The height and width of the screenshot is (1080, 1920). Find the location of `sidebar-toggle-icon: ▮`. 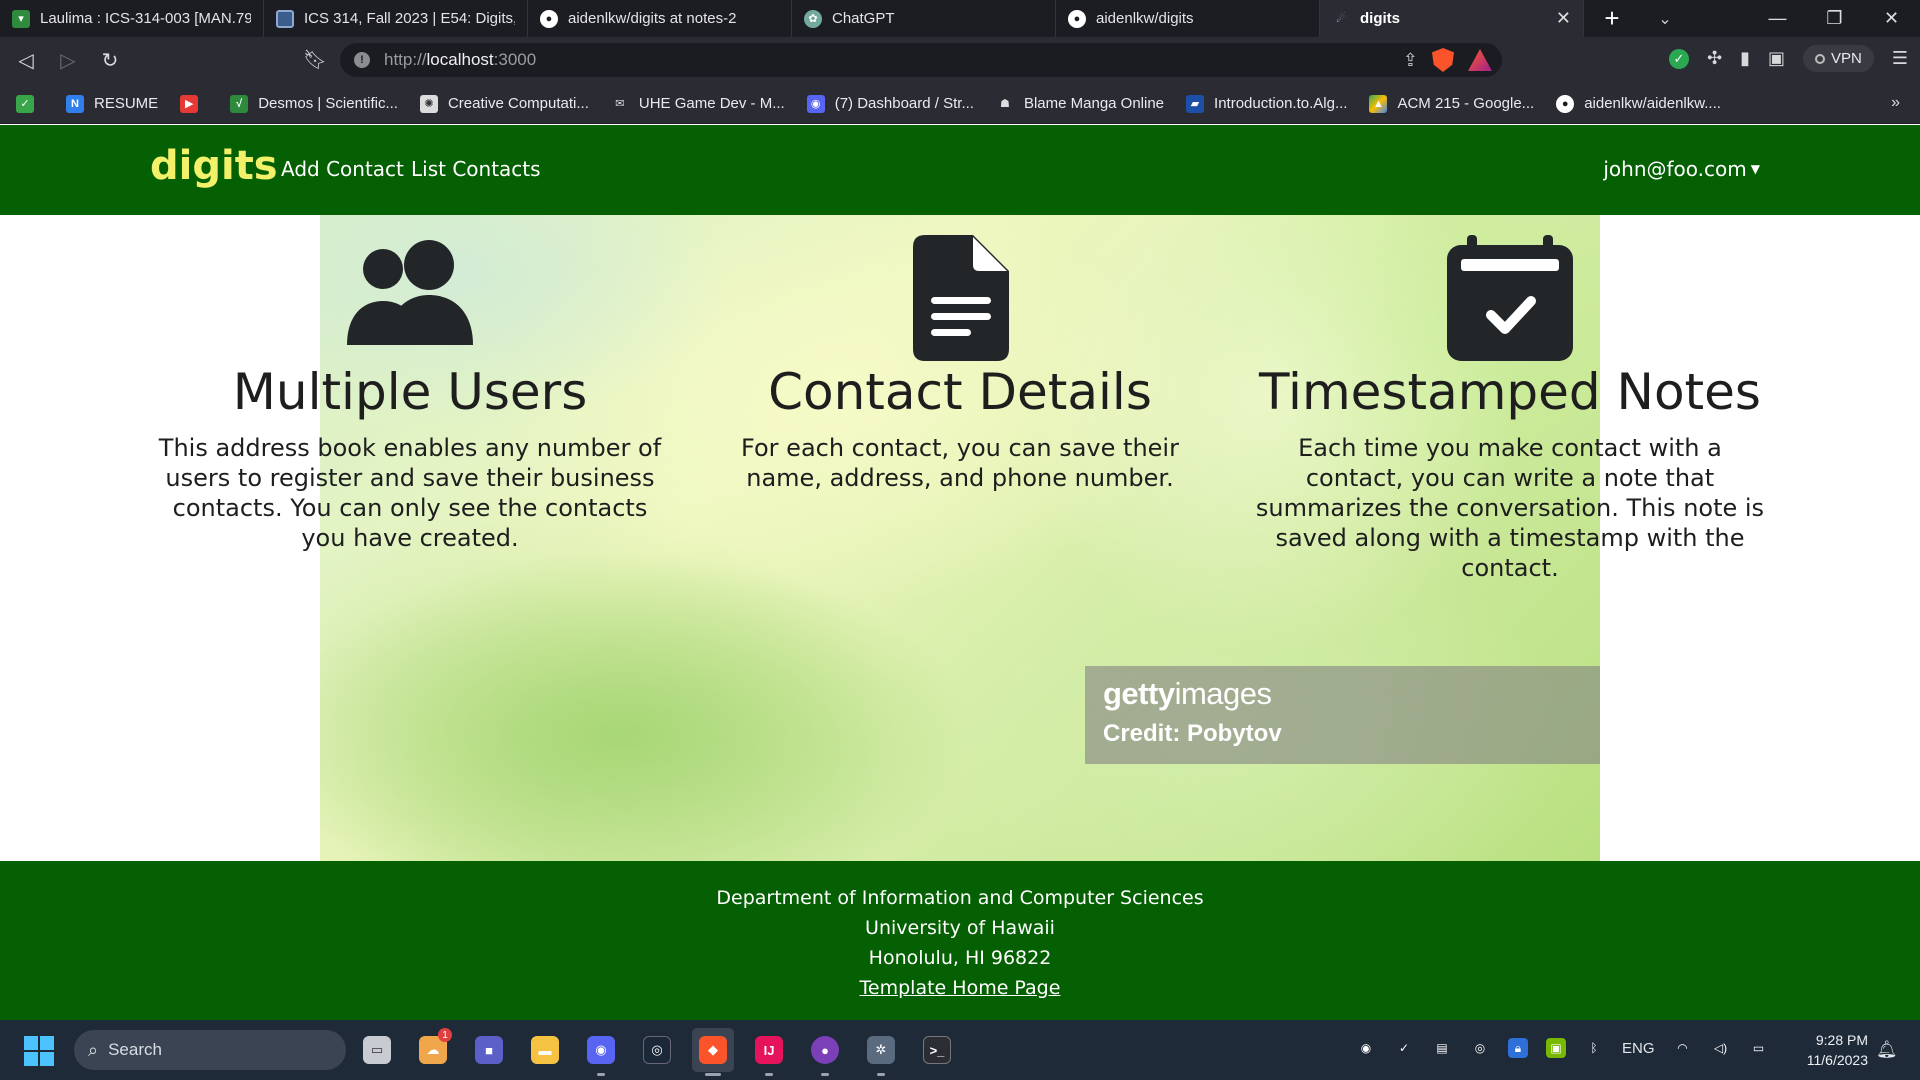

sidebar-toggle-icon: ▮ is located at coordinates (1745, 58).